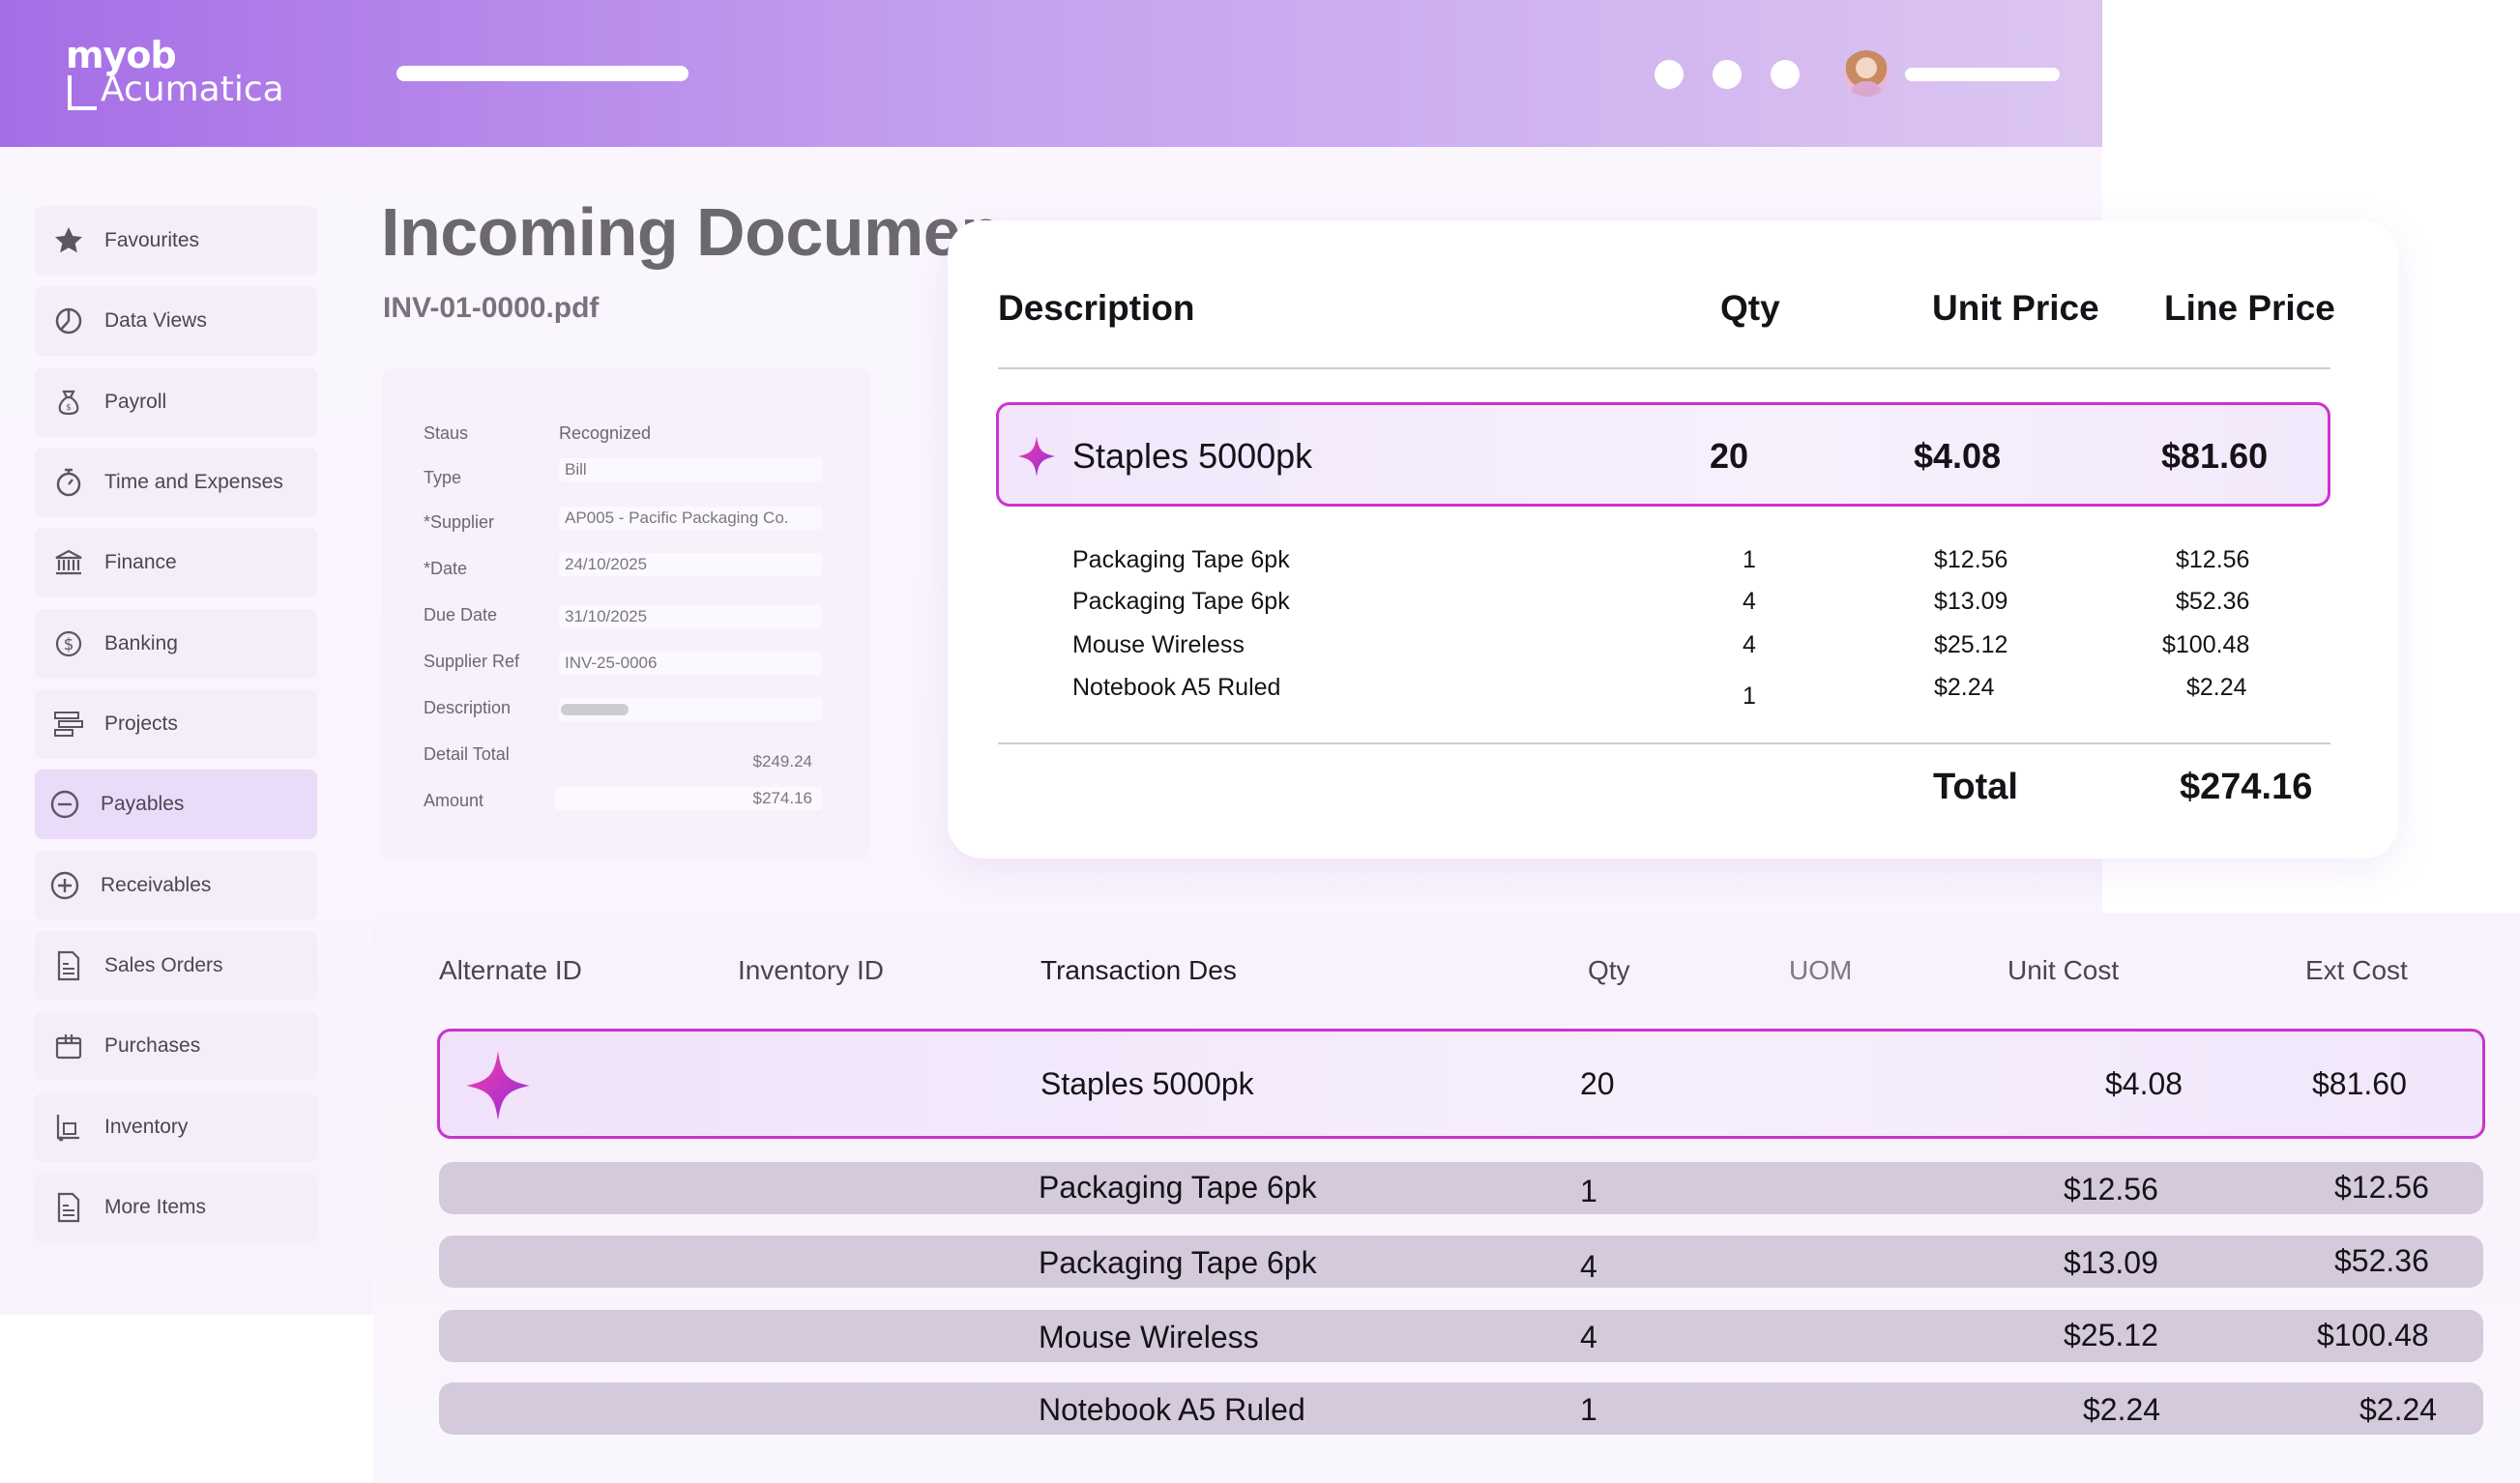  What do you see at coordinates (2381, 1187) in the screenshot?
I see `row-ext-cost: $12.56` at bounding box center [2381, 1187].